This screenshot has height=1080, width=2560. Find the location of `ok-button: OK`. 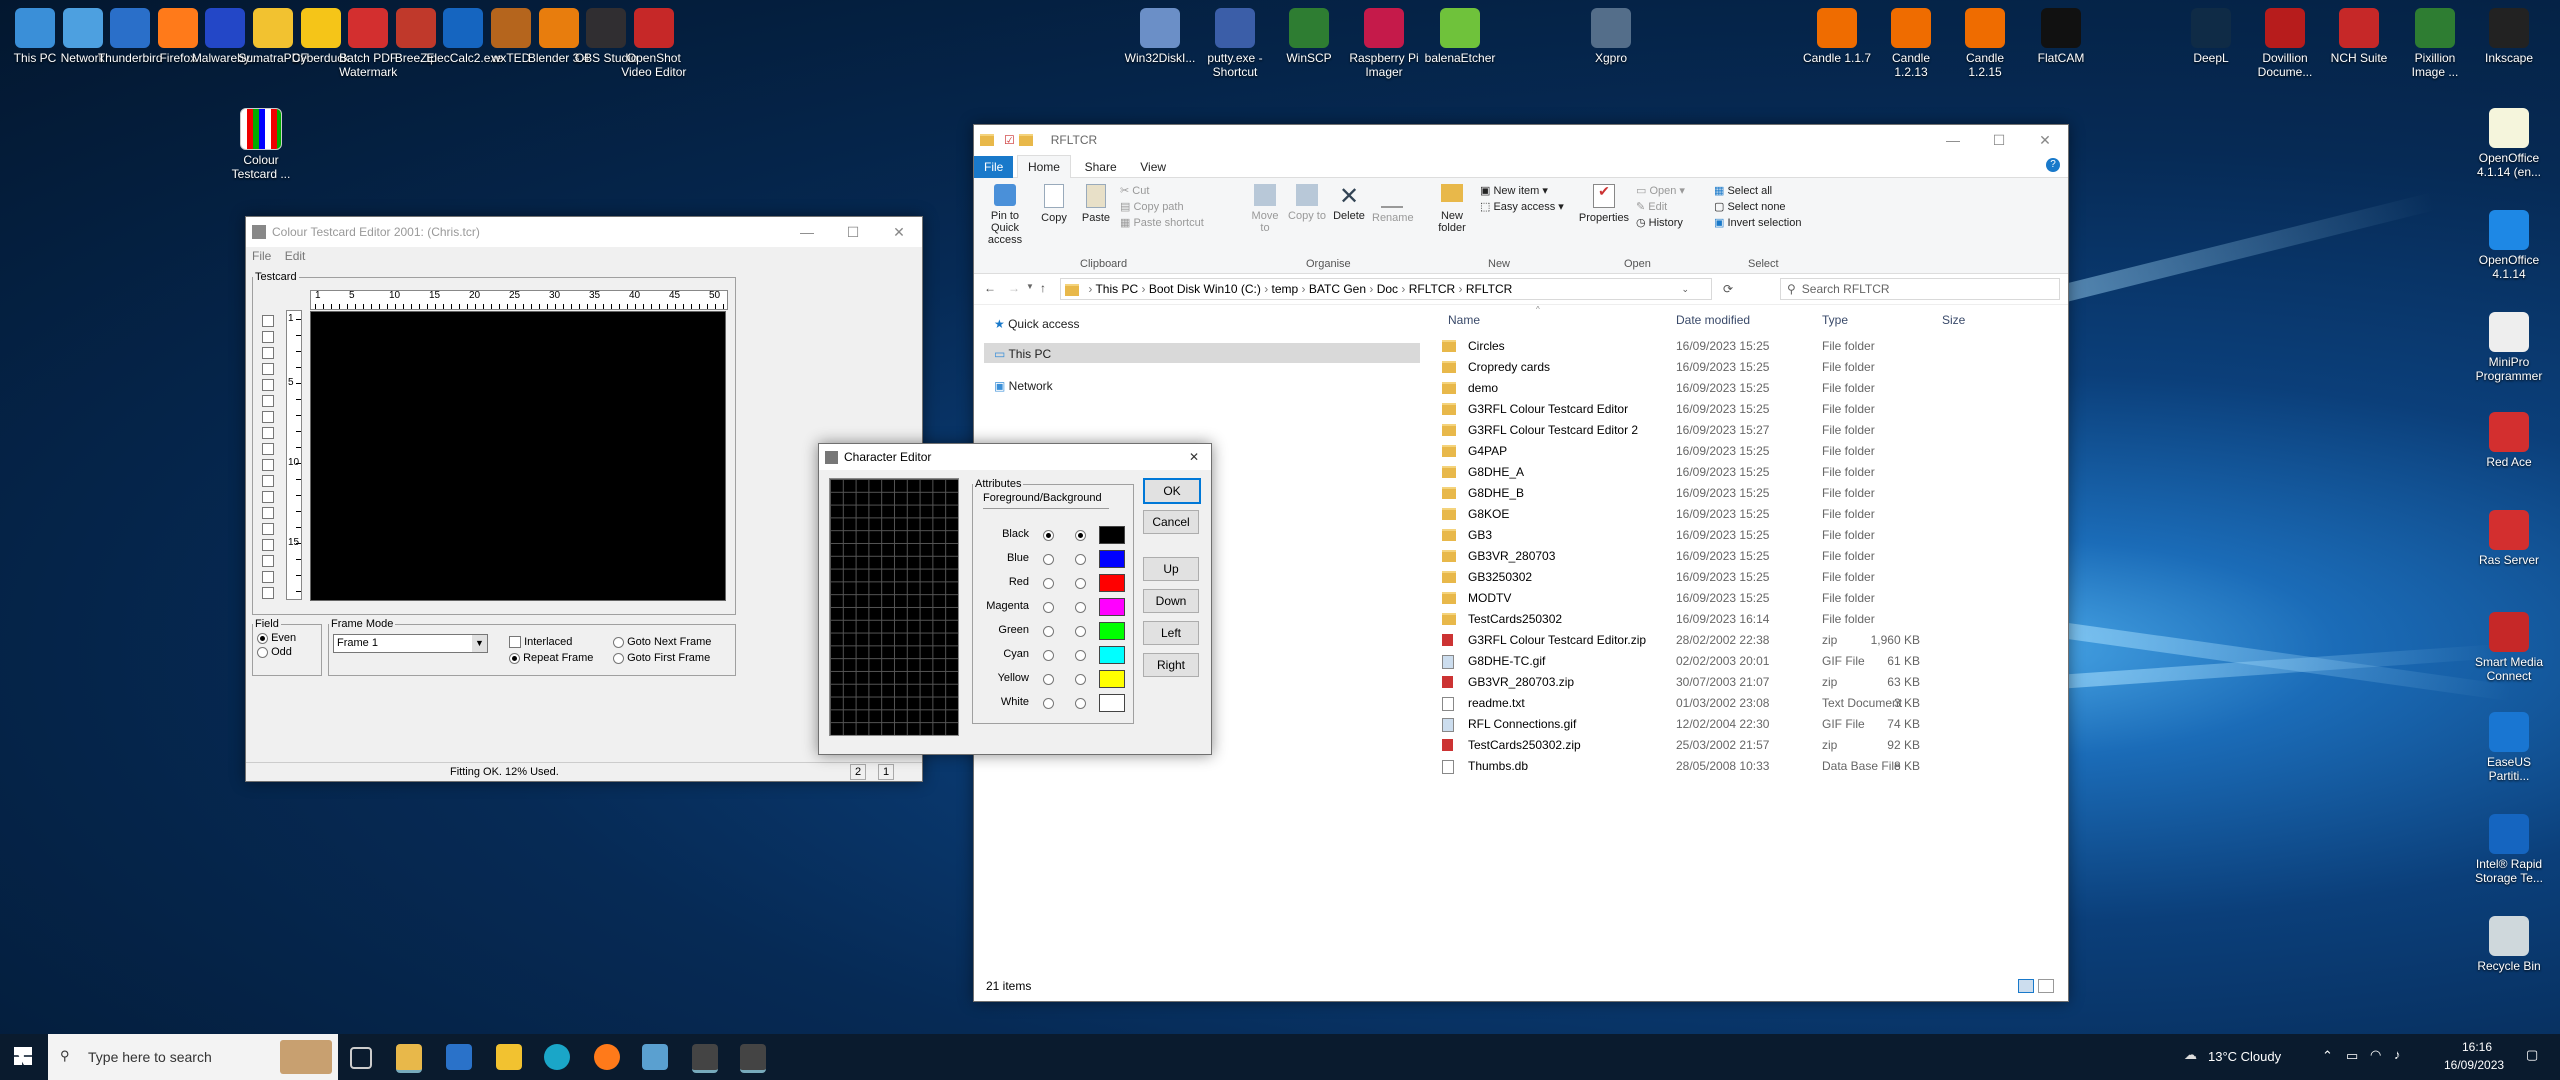

ok-button: OK is located at coordinates (1172, 491).